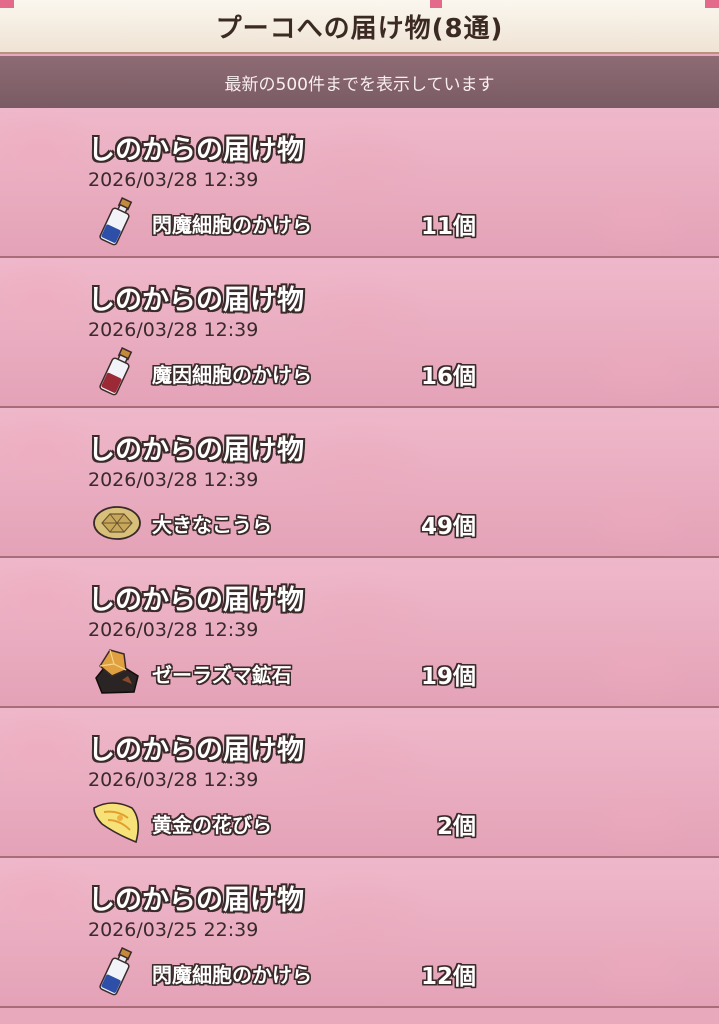  What do you see at coordinates (359, 633) in the screenshot?
I see `delivery-row: しのからの届け物 2026/03/28 12:39 ゼーラズマ鉱石 19個` at bounding box center [359, 633].